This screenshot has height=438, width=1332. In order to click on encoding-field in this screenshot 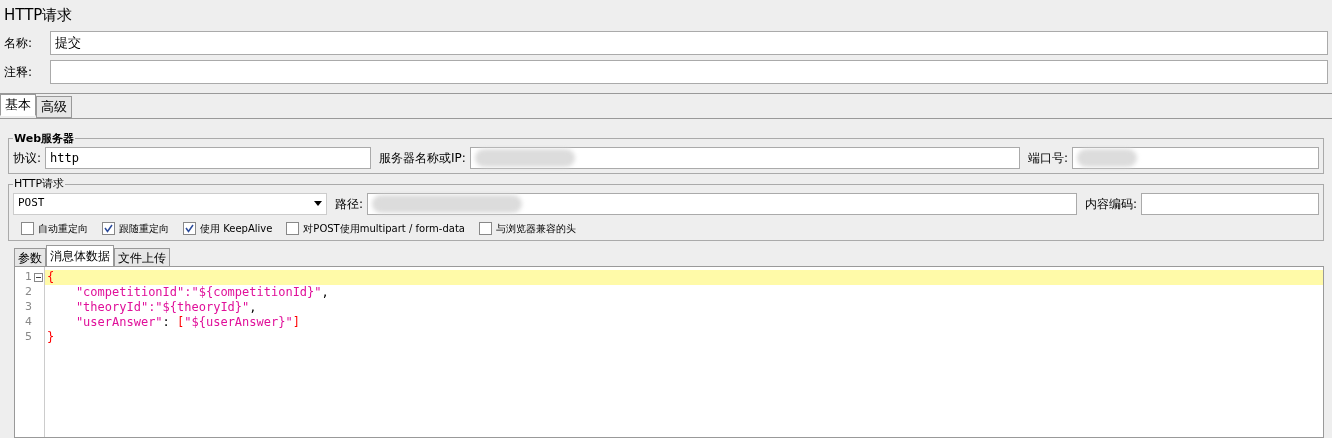, I will do `click(1230, 203)`.